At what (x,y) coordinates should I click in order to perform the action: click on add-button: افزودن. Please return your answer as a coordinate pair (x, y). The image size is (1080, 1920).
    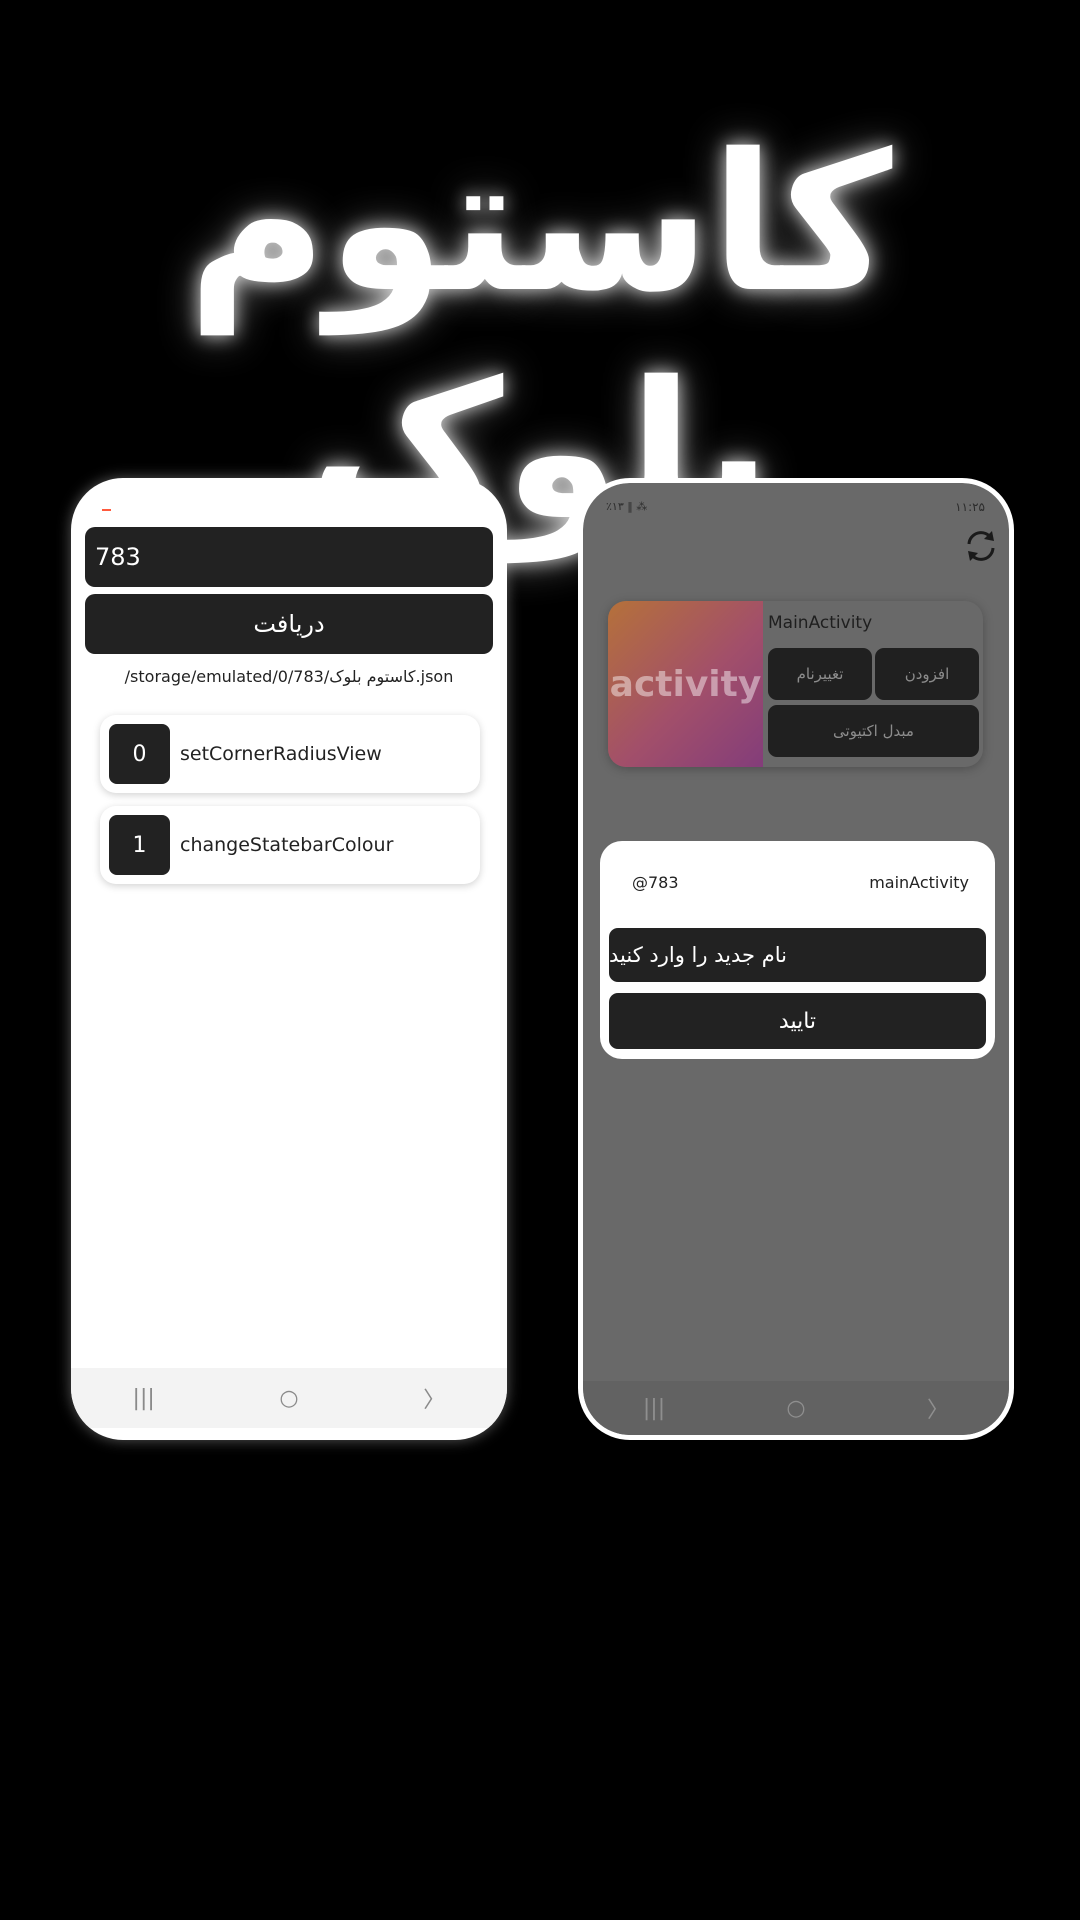
    Looking at the image, I should click on (927, 674).